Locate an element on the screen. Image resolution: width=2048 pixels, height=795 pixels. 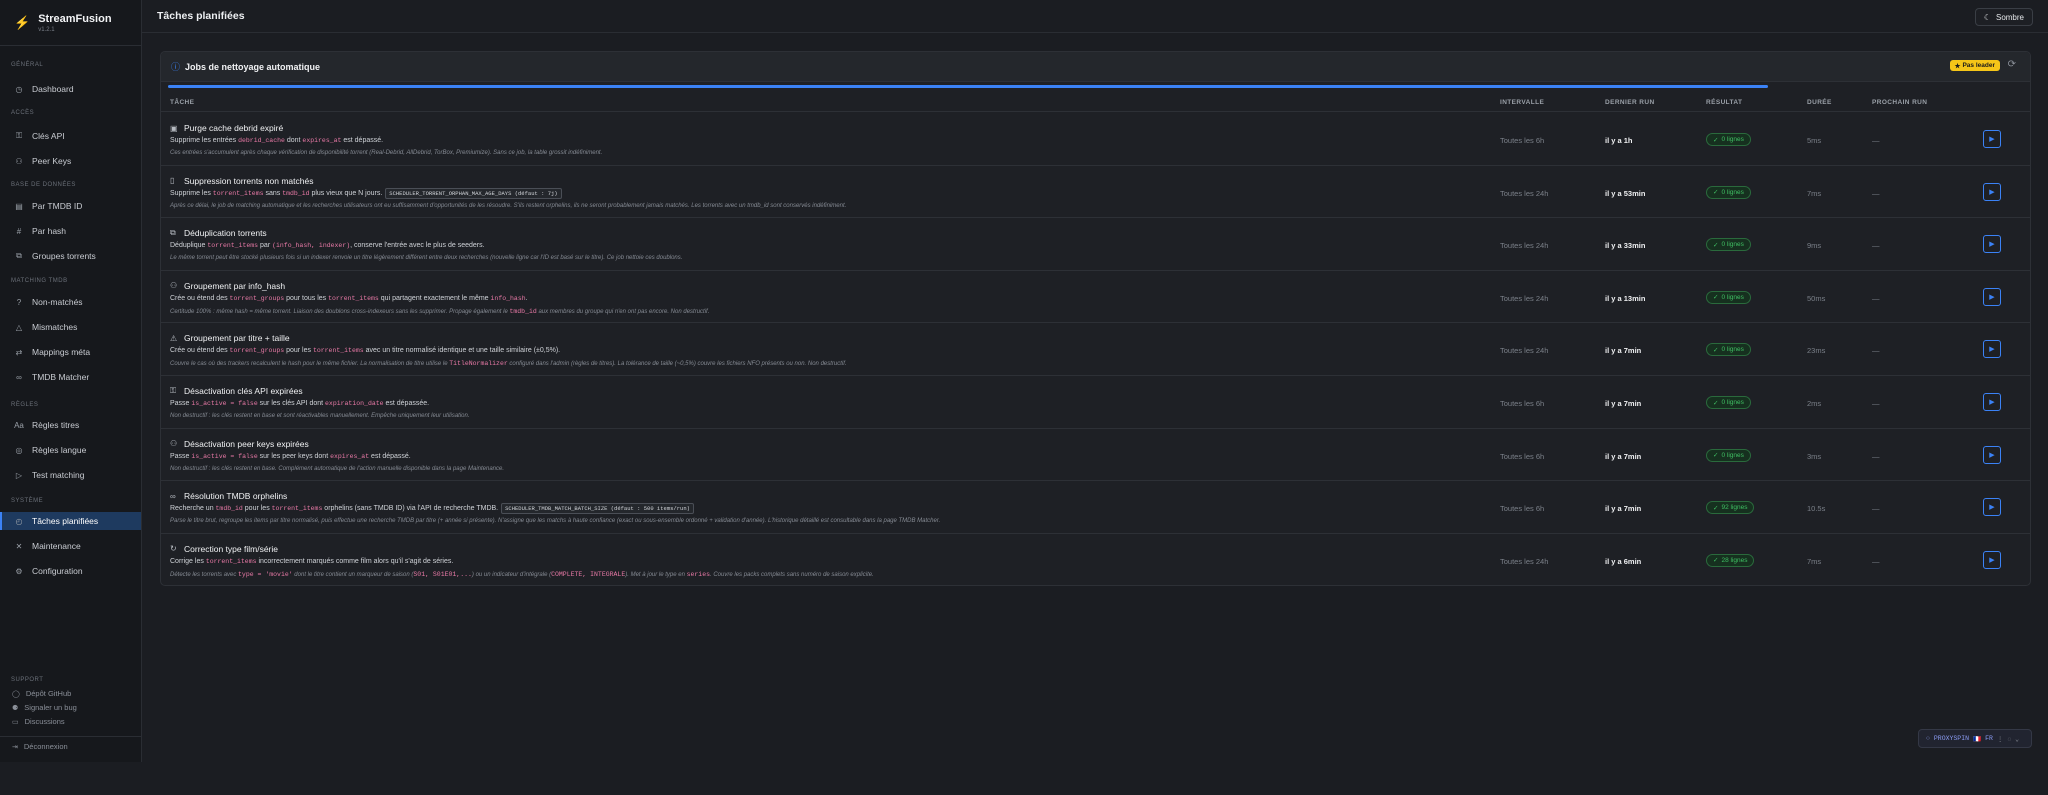
sidebar-section-0: Général is located at coordinates (27, 65).